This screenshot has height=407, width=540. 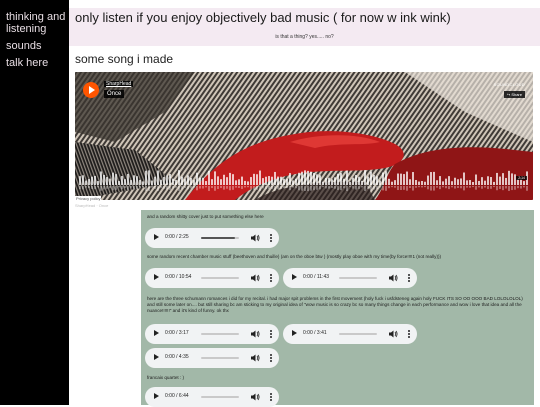 I want to click on audio-player: 0:00 / 6:44, so click(x=212, y=397).